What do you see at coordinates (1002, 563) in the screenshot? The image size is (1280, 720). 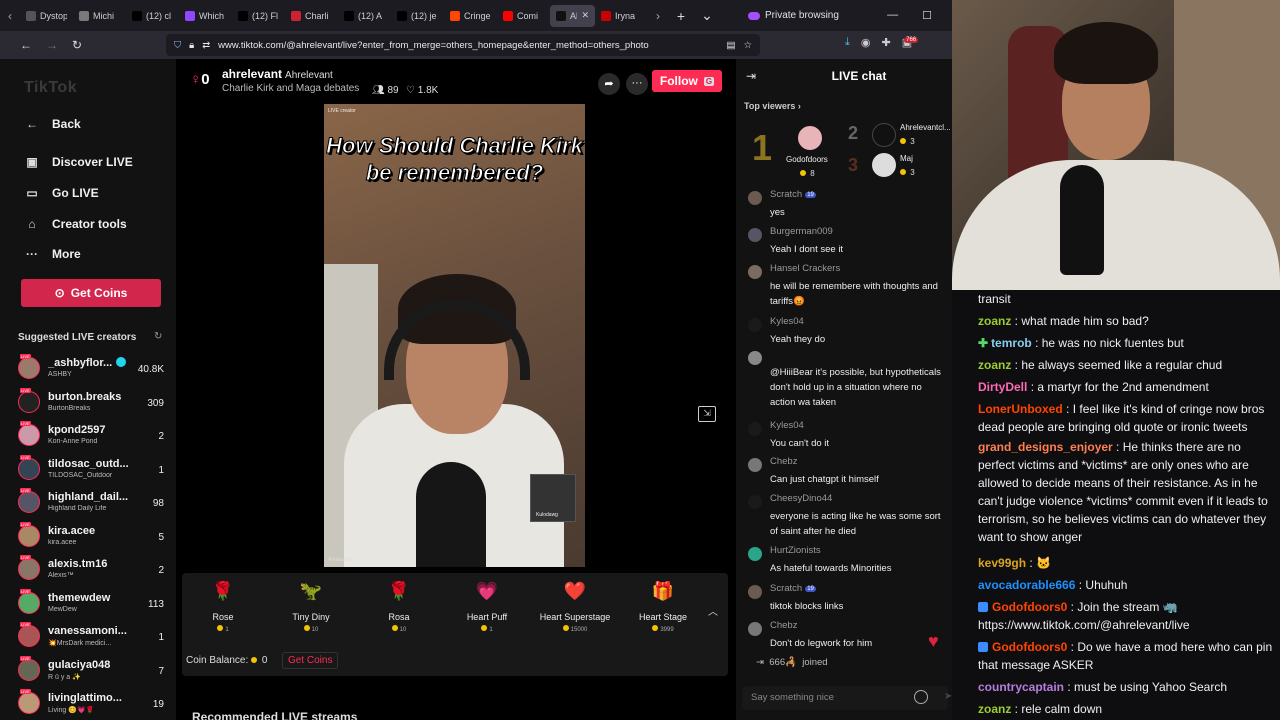 I see `twitch-username: kev99gh` at bounding box center [1002, 563].